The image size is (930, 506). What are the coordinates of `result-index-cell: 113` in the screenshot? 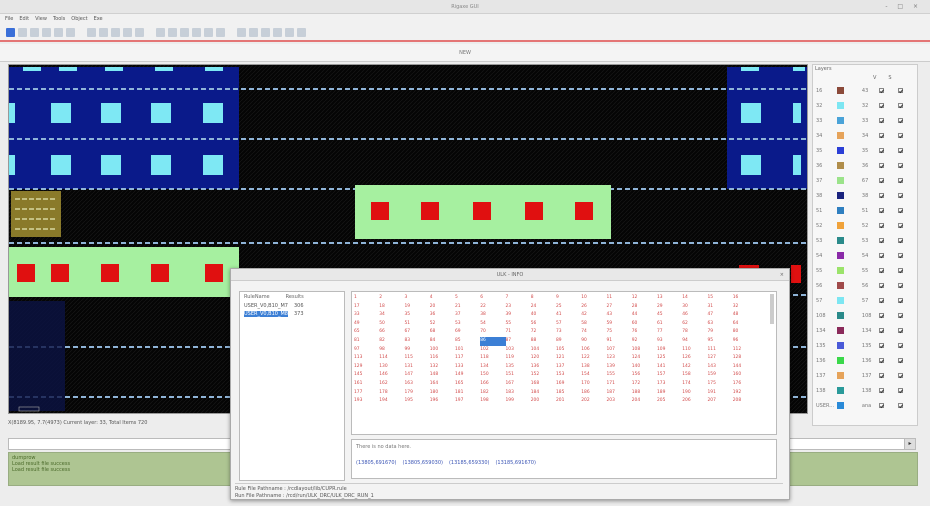 It's located at (366, 358).